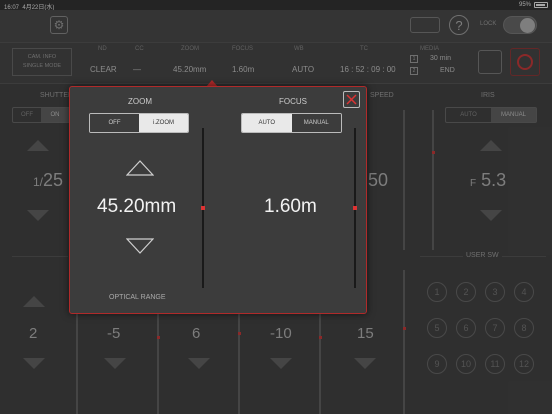  I want to click on zoom-slider-marker, so click(203, 208).